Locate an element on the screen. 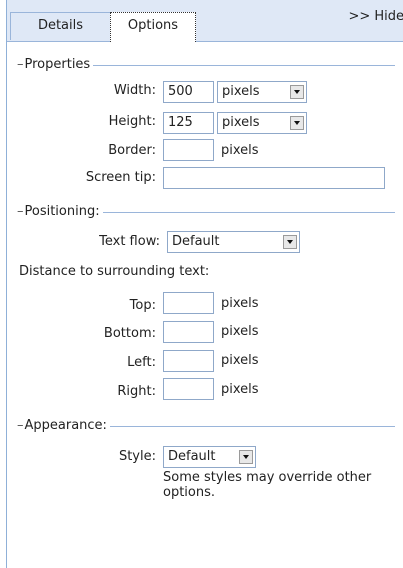  border-input is located at coordinates (188, 150).